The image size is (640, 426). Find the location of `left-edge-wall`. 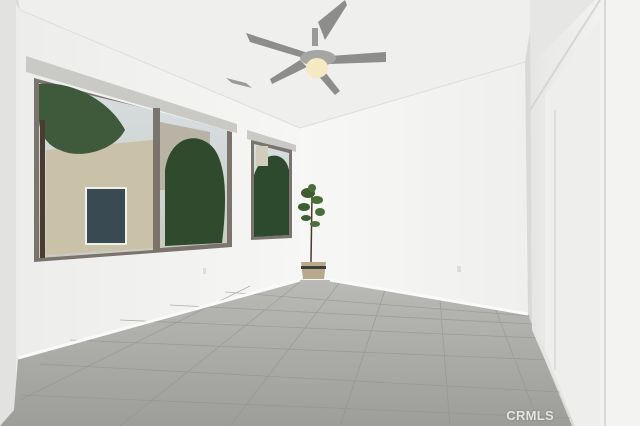

left-edge-wall is located at coordinates (8, 213).